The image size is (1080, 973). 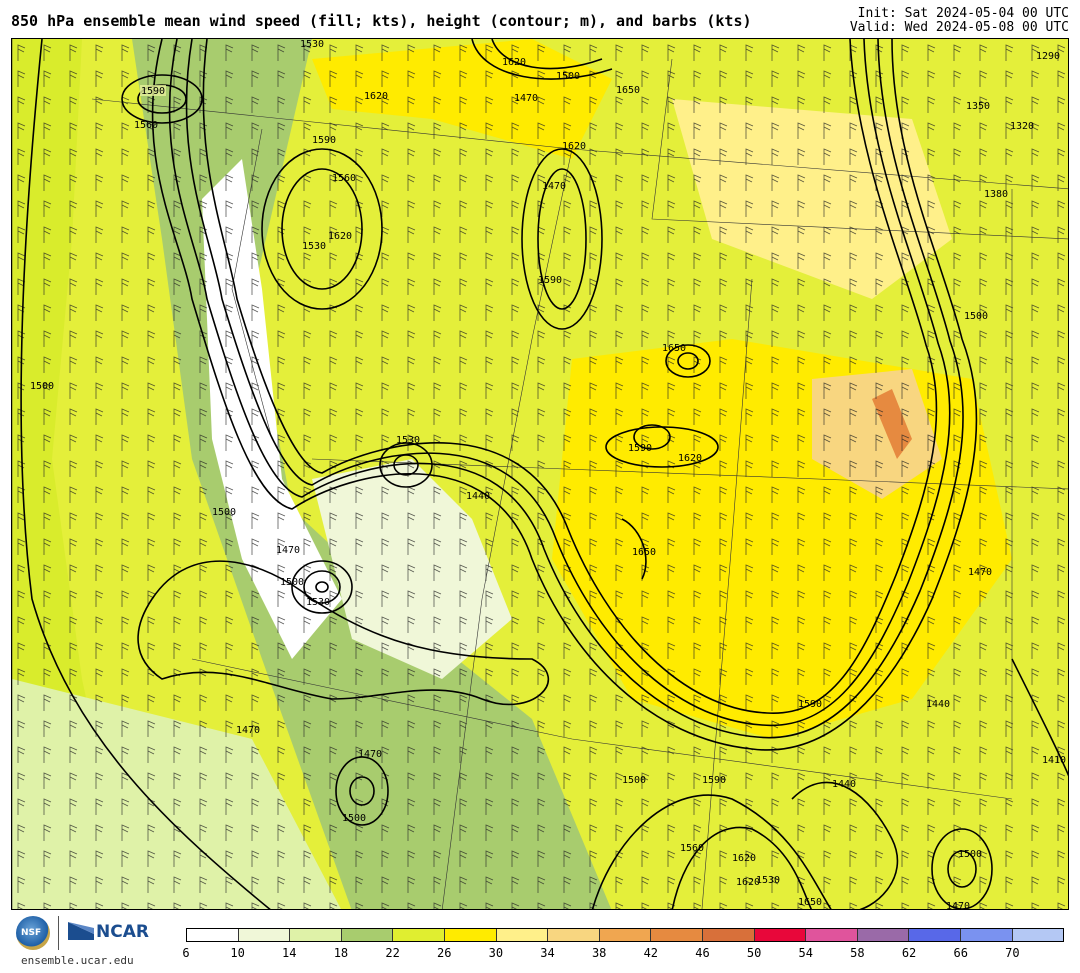 I want to click on colorbar-tick-label: 50, so click(x=754, y=953).